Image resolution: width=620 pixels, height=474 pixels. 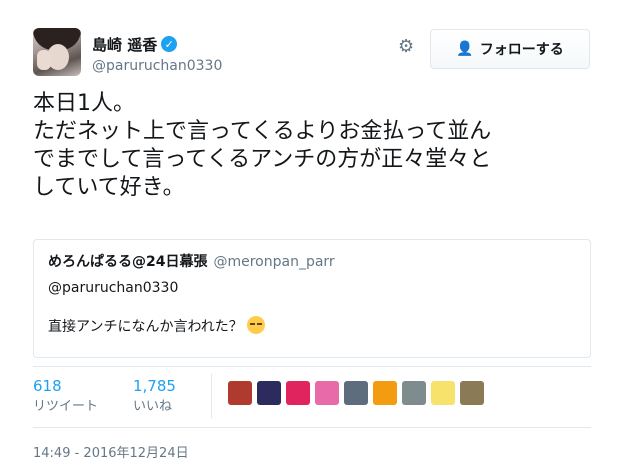 I want to click on like-stat: 1,785 いいね, so click(x=154, y=397).